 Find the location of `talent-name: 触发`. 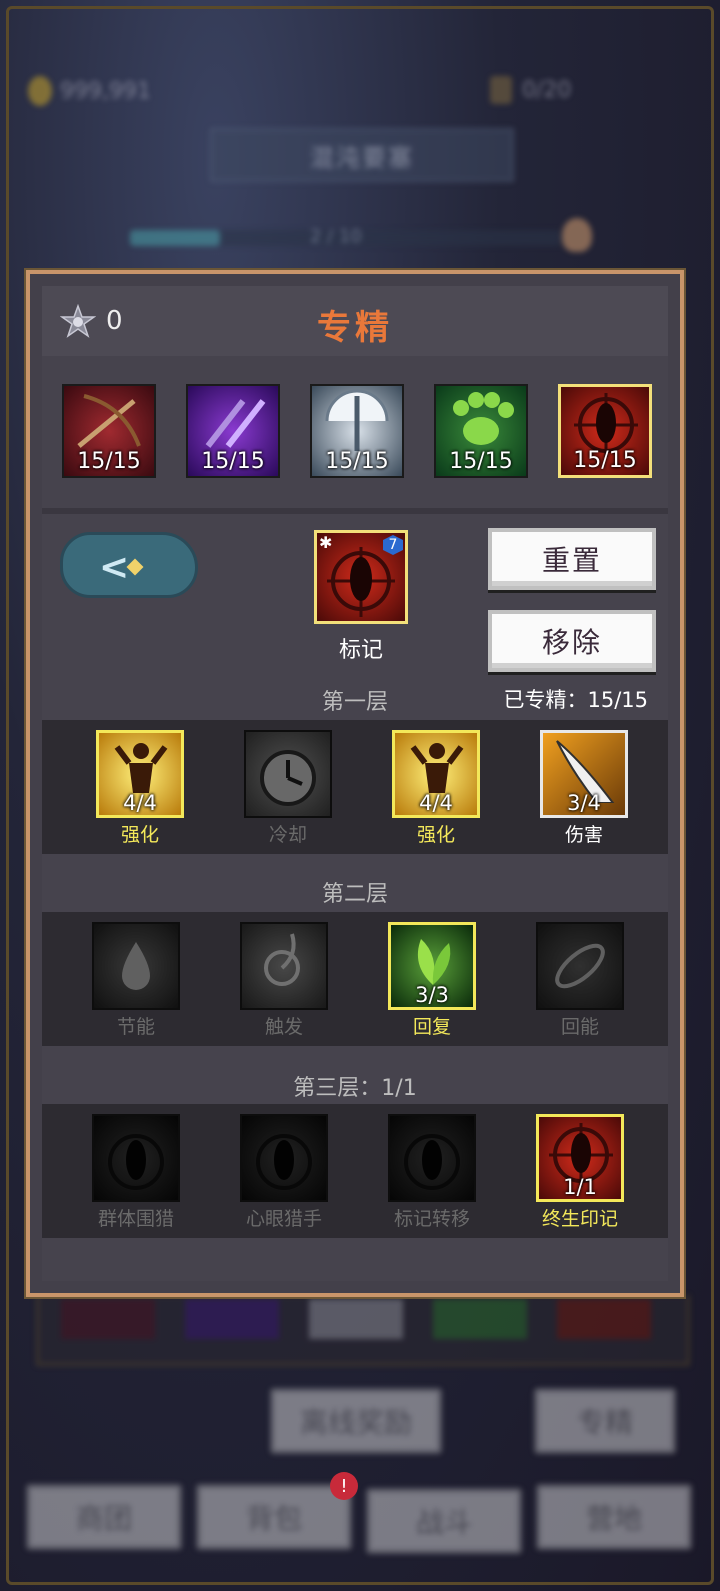

talent-name: 触发 is located at coordinates (283, 1027).